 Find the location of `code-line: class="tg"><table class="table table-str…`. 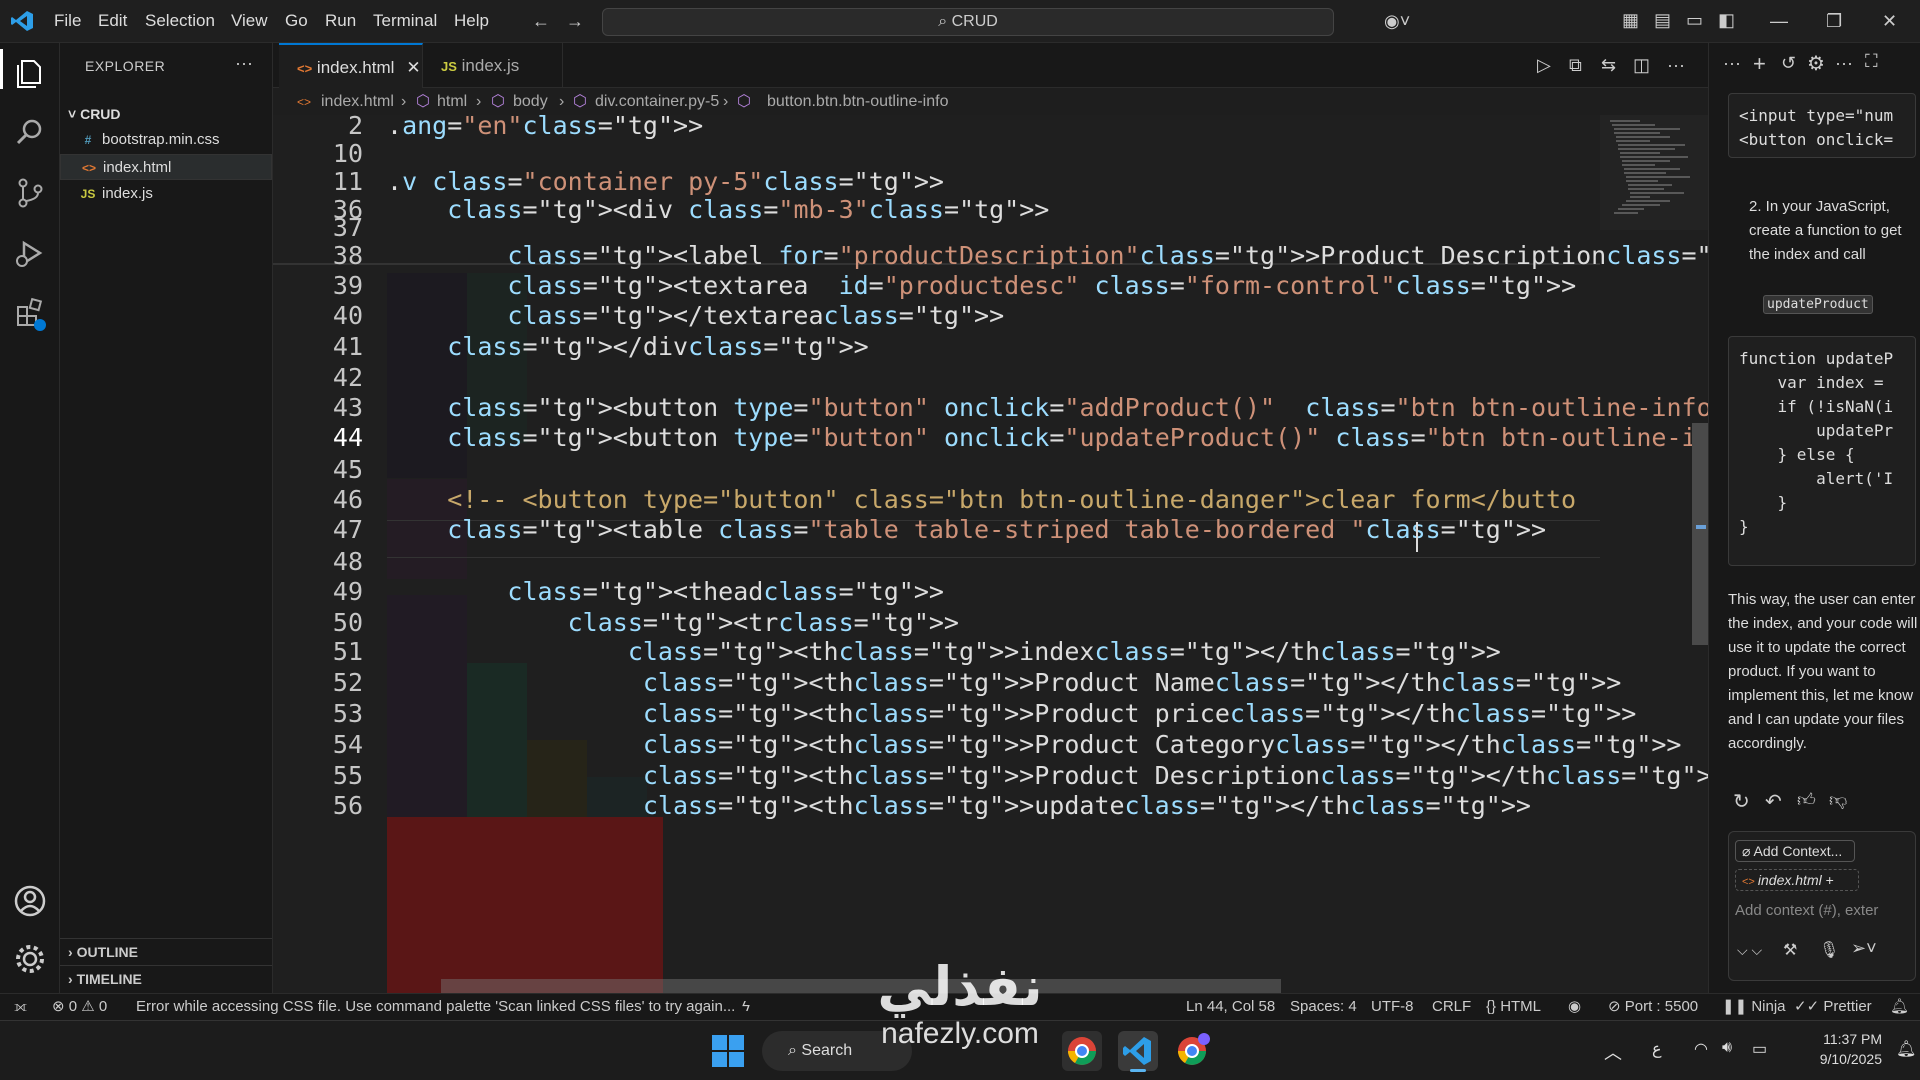

code-line: class="tg"><table class="table table-str… is located at coordinates (966, 529).